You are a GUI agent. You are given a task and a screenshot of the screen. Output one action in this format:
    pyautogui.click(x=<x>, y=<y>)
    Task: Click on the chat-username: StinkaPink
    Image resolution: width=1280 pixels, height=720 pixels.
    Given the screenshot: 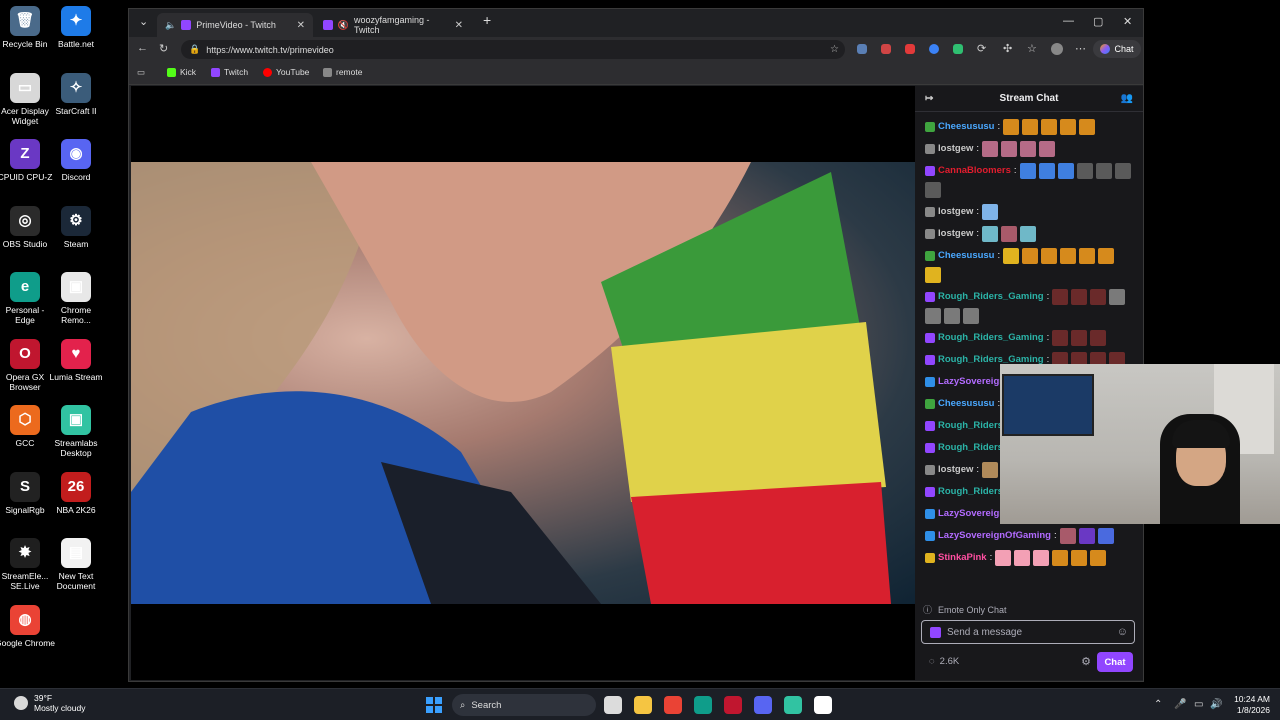 What is the action you would take?
    pyautogui.click(x=962, y=558)
    